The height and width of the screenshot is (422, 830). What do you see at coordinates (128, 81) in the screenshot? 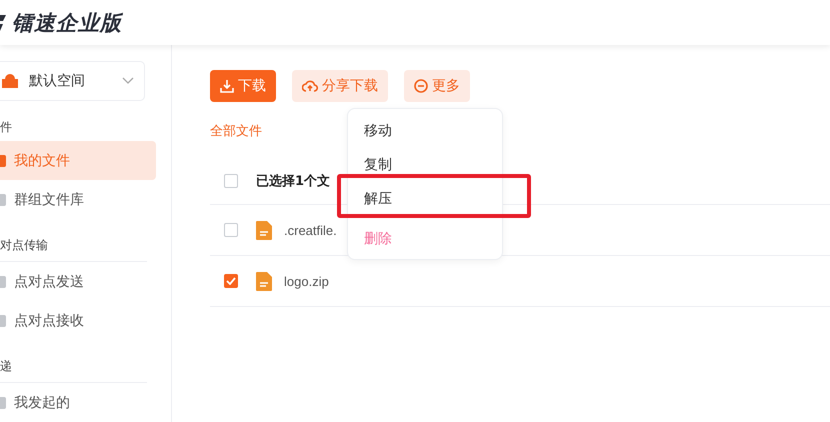
I see `chevron-down-icon` at bounding box center [128, 81].